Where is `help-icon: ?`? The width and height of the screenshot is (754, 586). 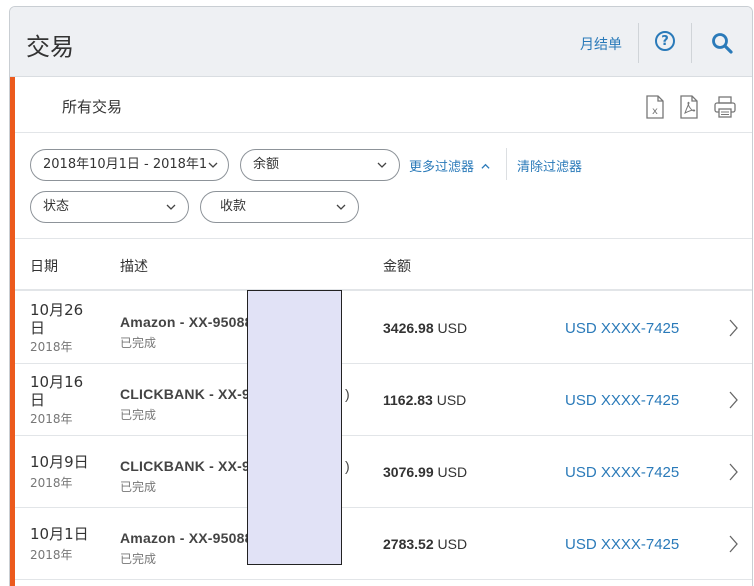
help-icon: ? is located at coordinates (665, 41).